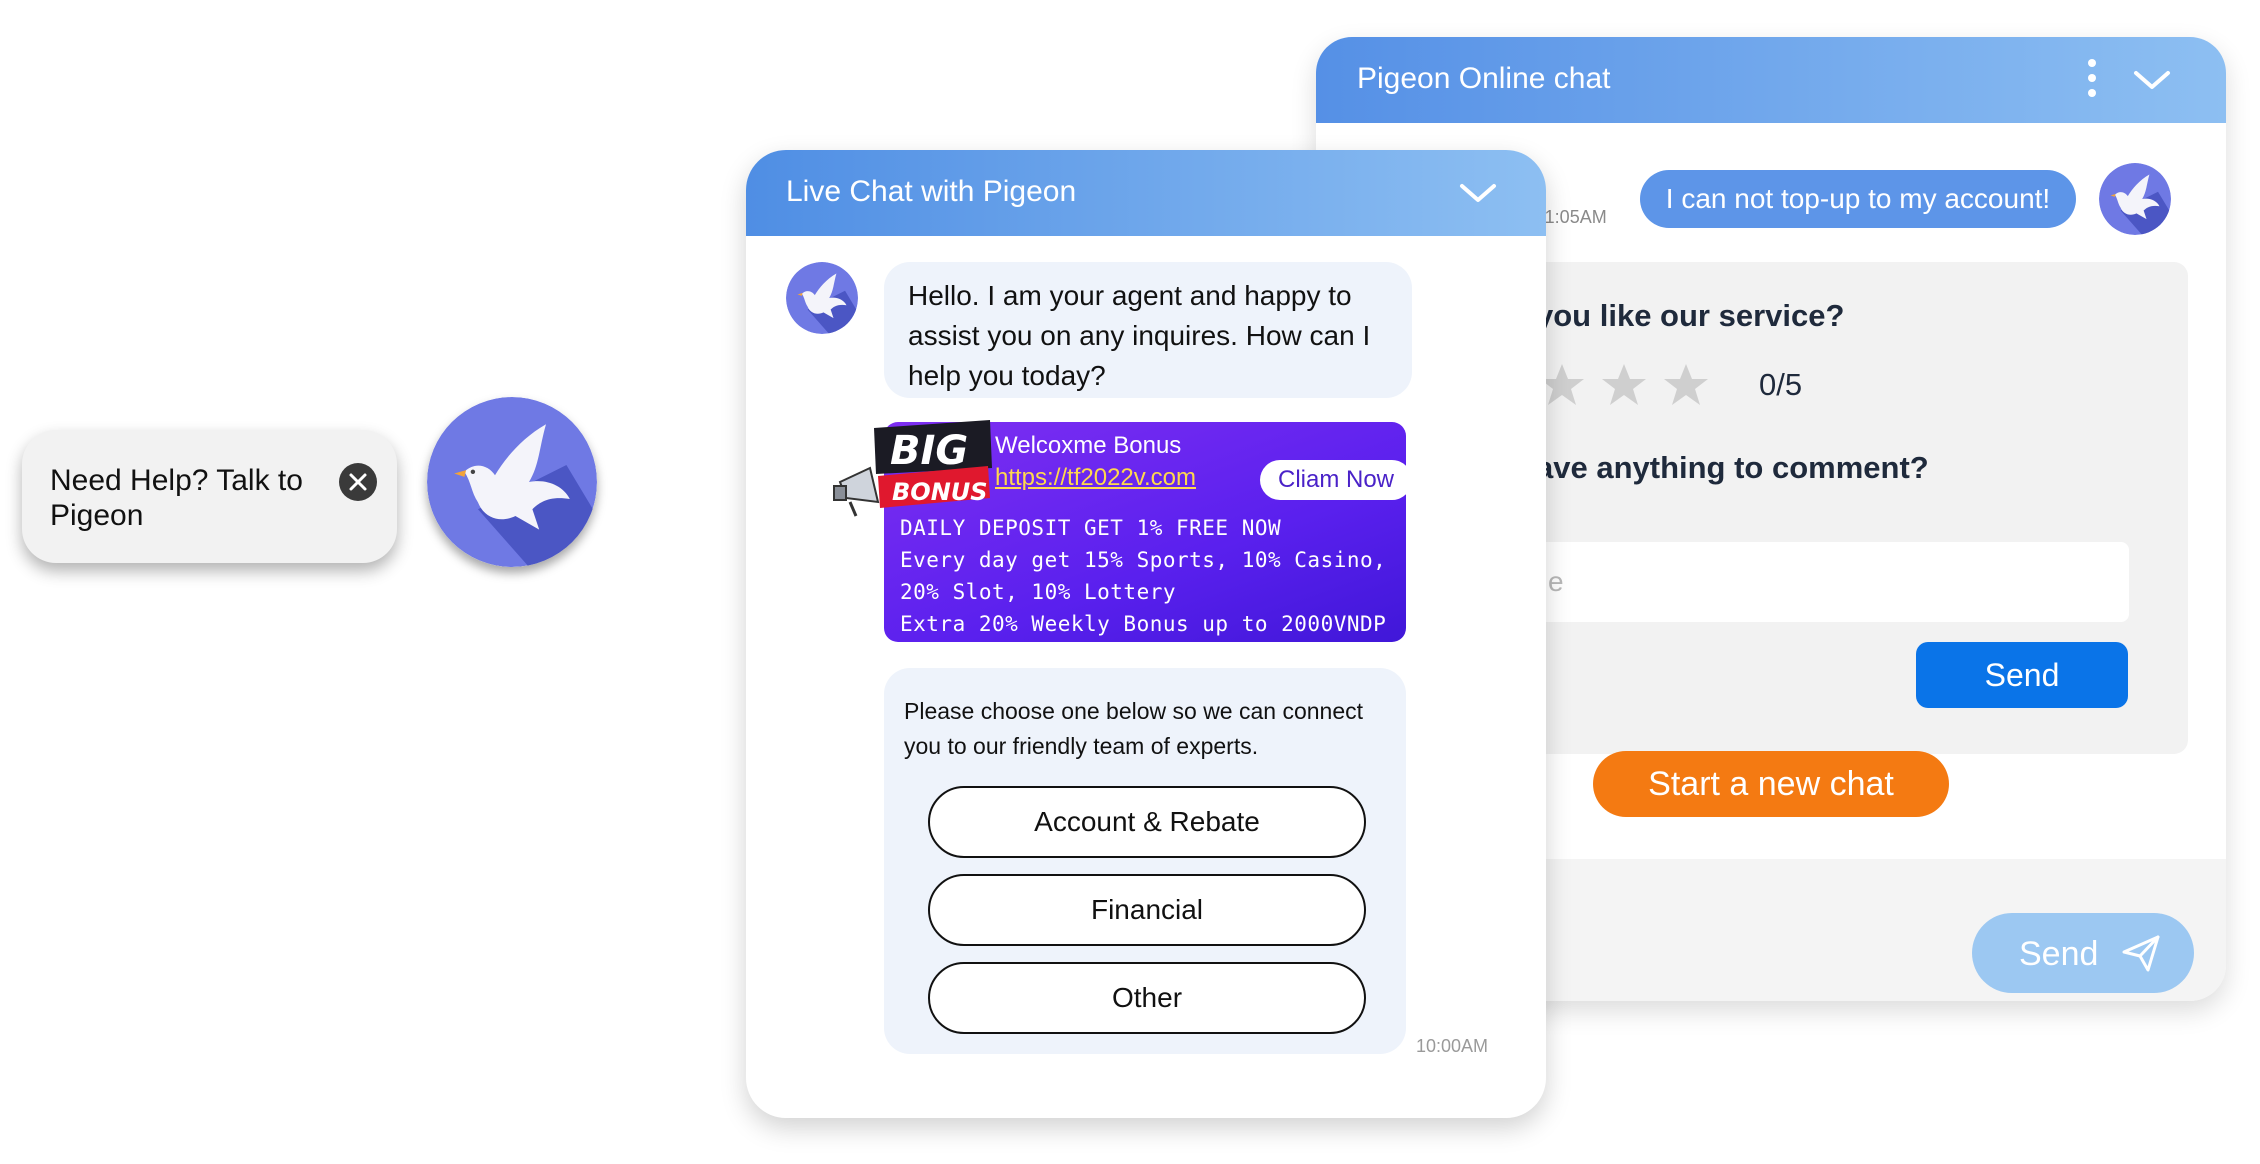 Image resolution: width=2260 pixels, height=1164 pixels. I want to click on option-financial-button: Financial, so click(1147, 910).